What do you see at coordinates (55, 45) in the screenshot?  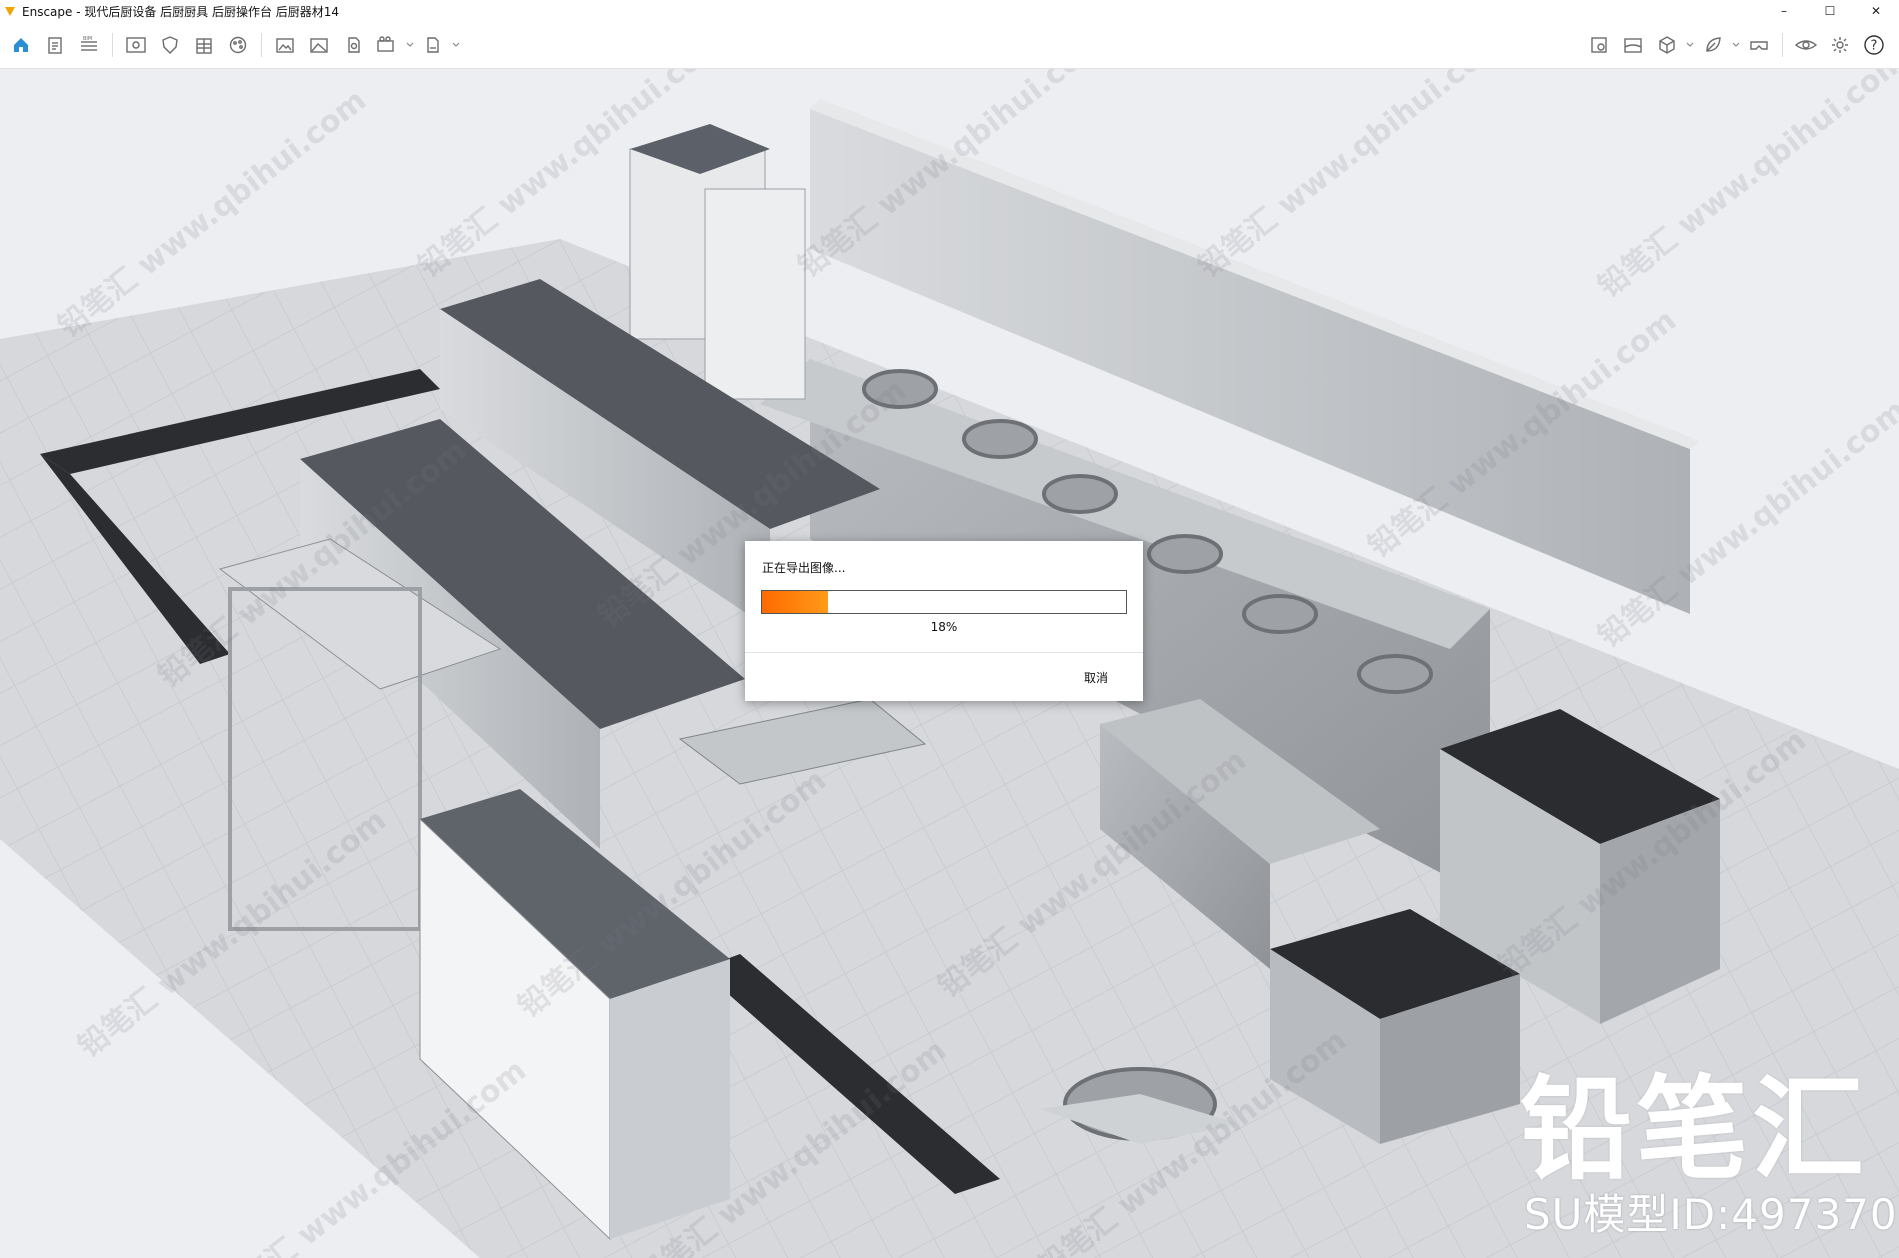 I see `clipboard-icon` at bounding box center [55, 45].